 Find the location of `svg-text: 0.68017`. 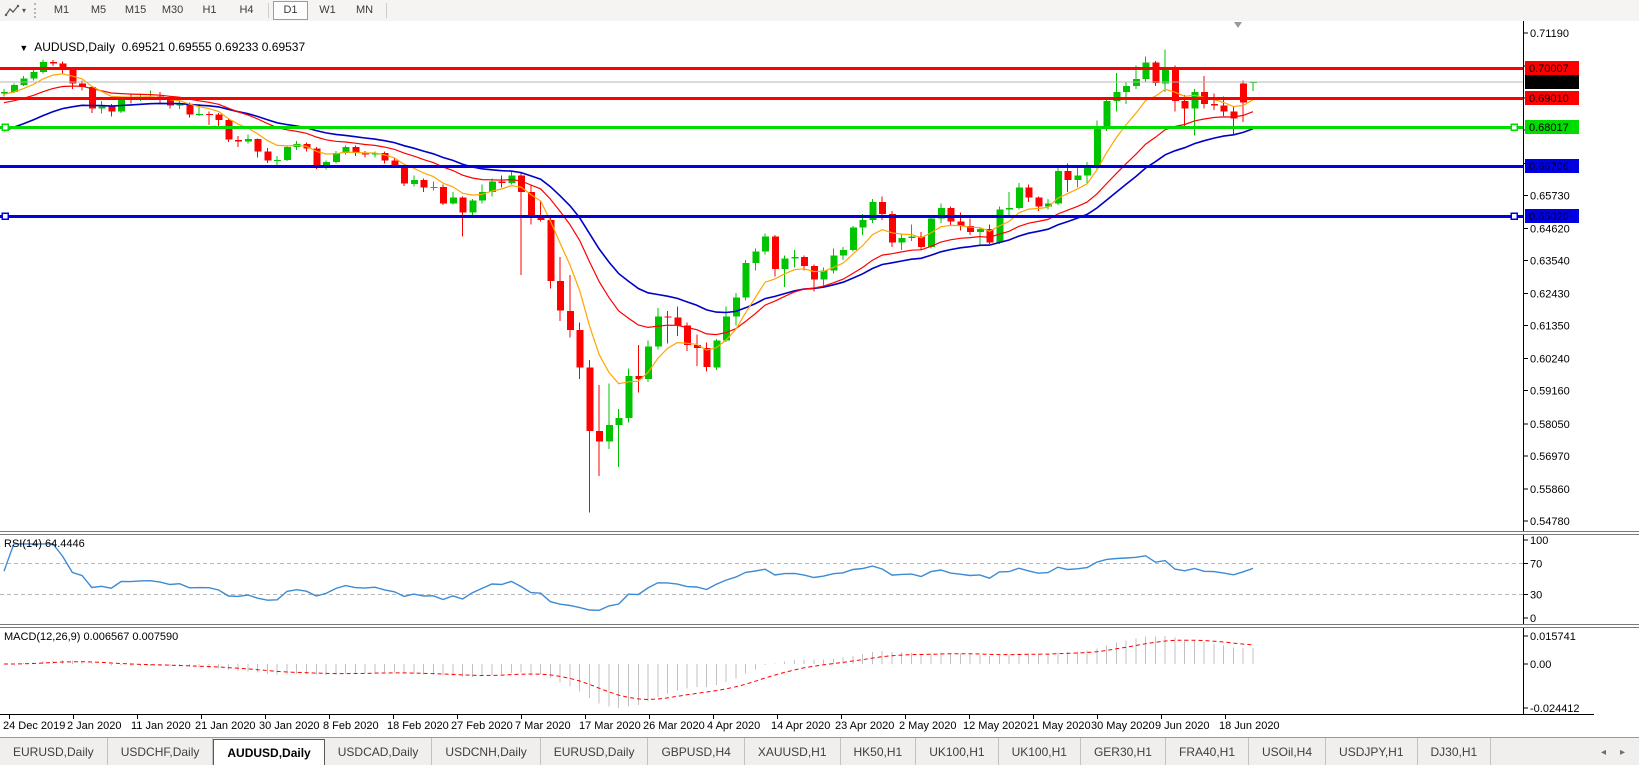

svg-text: 0.68017 is located at coordinates (1549, 128).